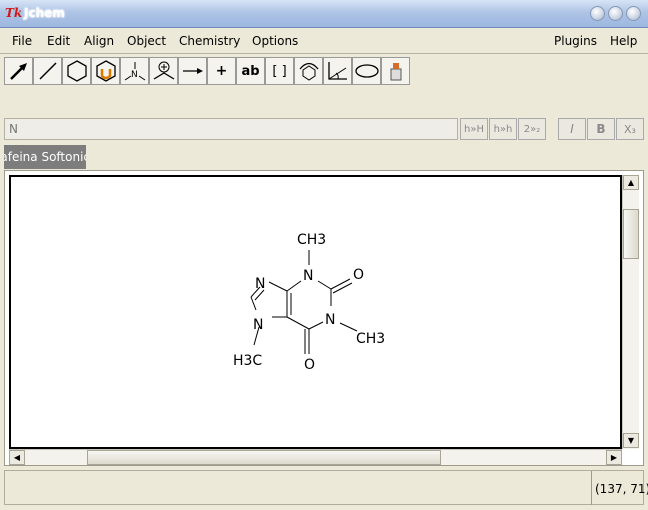 The width and height of the screenshot is (648, 510). Describe the element at coordinates (358, 275) in the screenshot. I see `atom-label-o-top: O` at that location.